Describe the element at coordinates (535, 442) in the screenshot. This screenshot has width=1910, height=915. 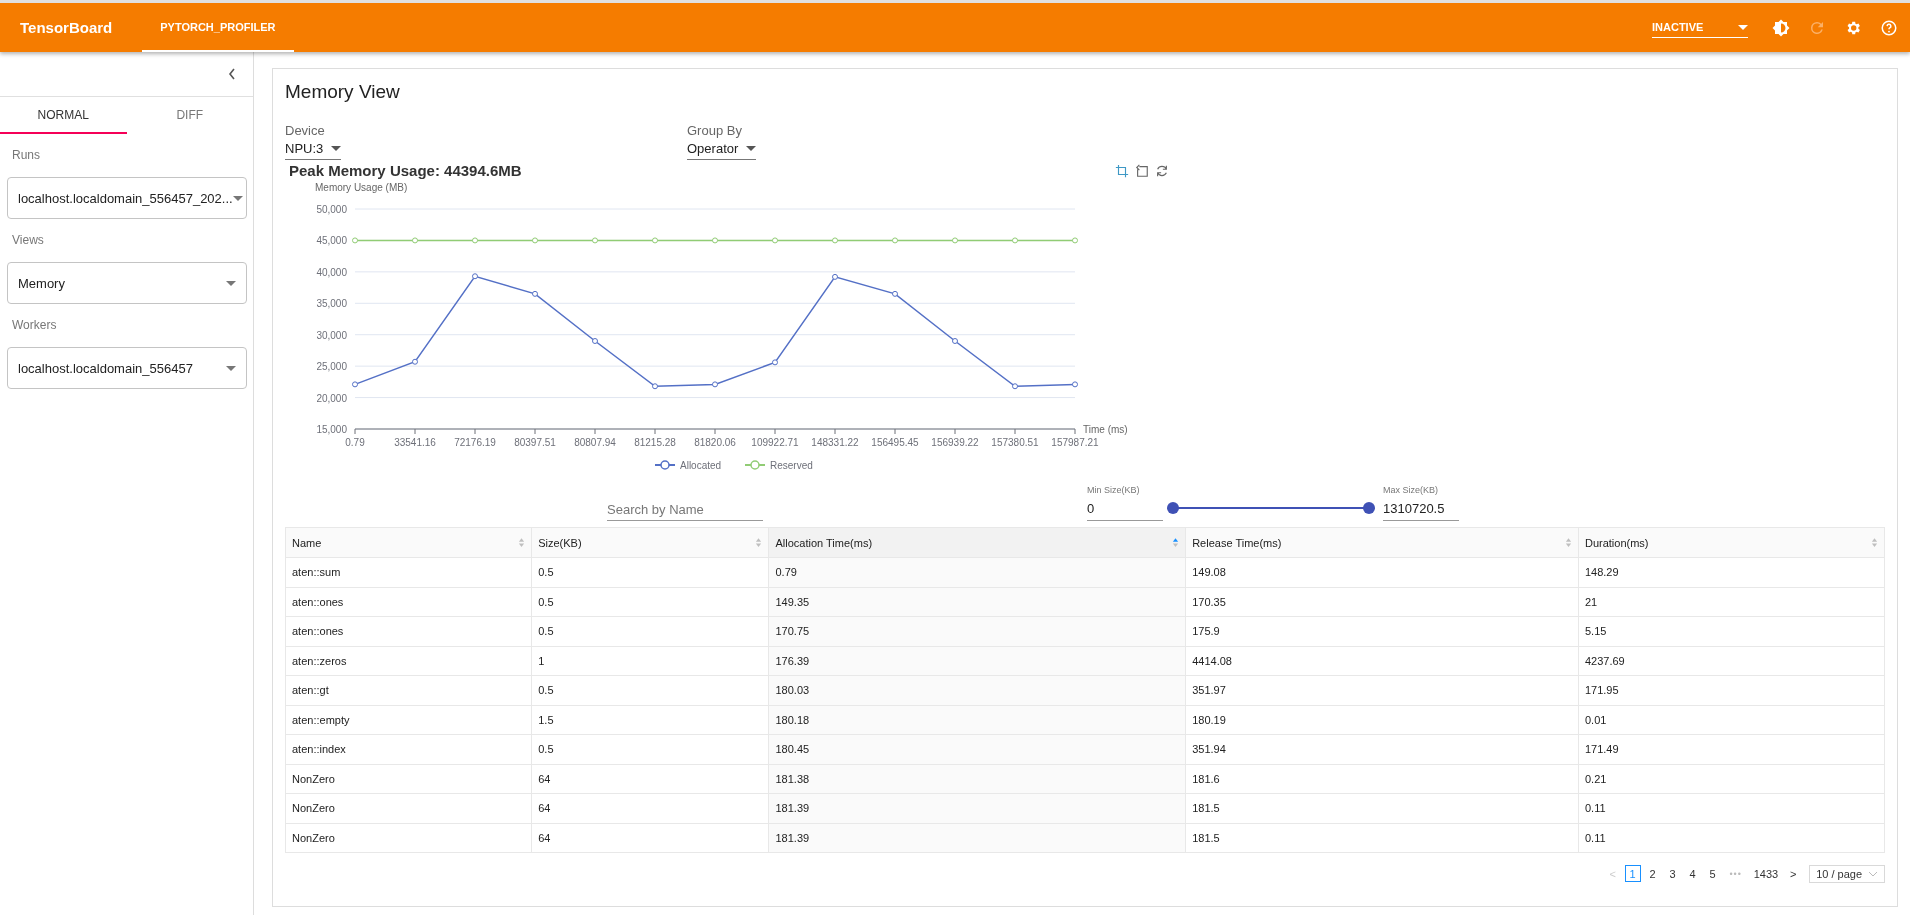
I see `x-tick-label: 80397.51` at that location.